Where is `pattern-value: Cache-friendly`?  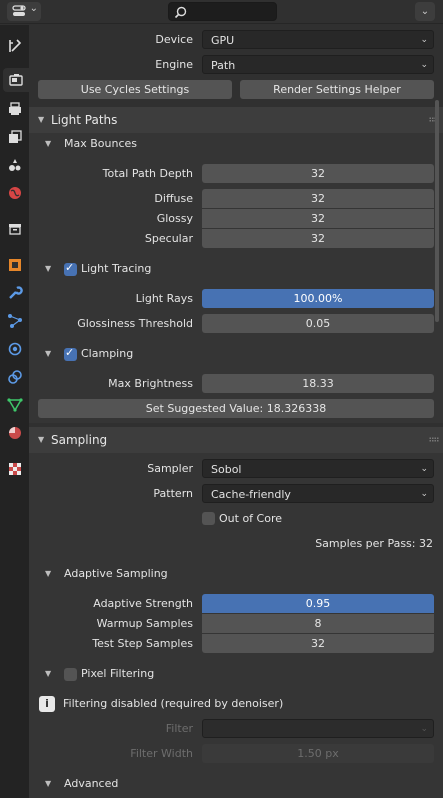
pattern-value: Cache-friendly is located at coordinates (251, 494).